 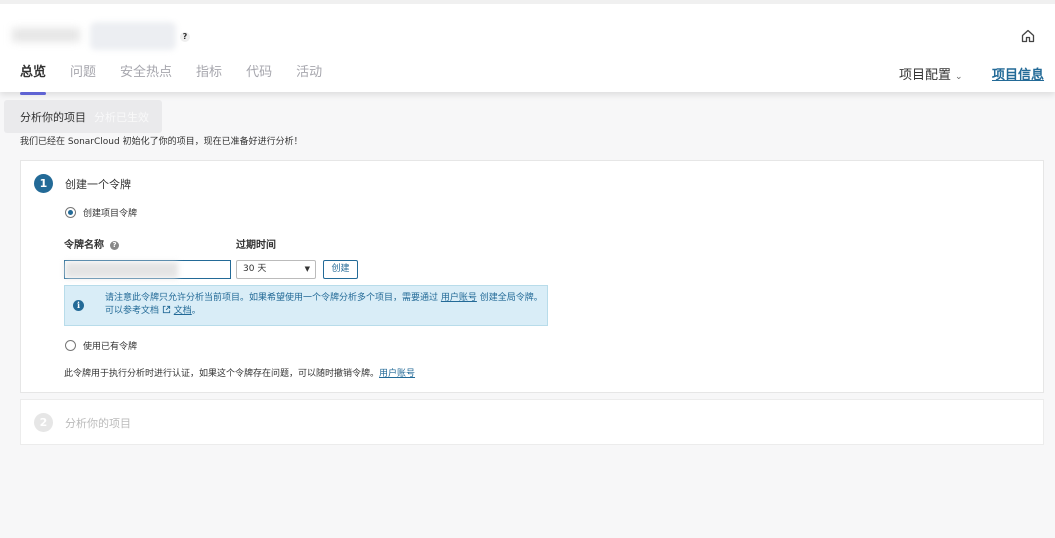 I want to click on ghost-overlay-text: 分析已生效, so click(x=121, y=117).